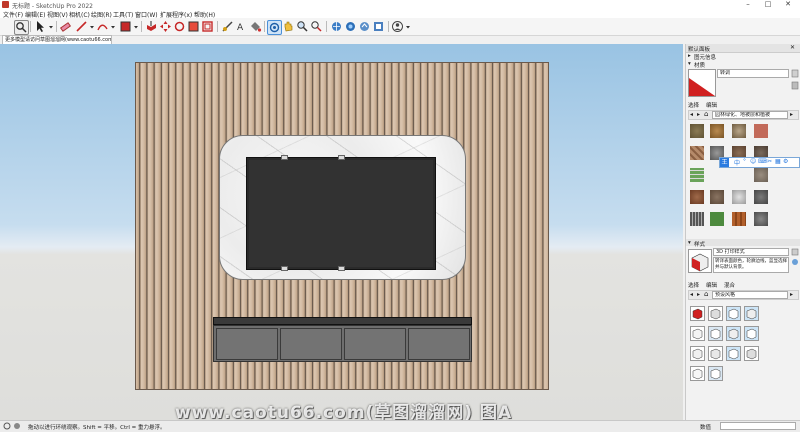 This screenshot has width=800, height=432. I want to click on ime-logo-icon: 王, so click(724, 162).